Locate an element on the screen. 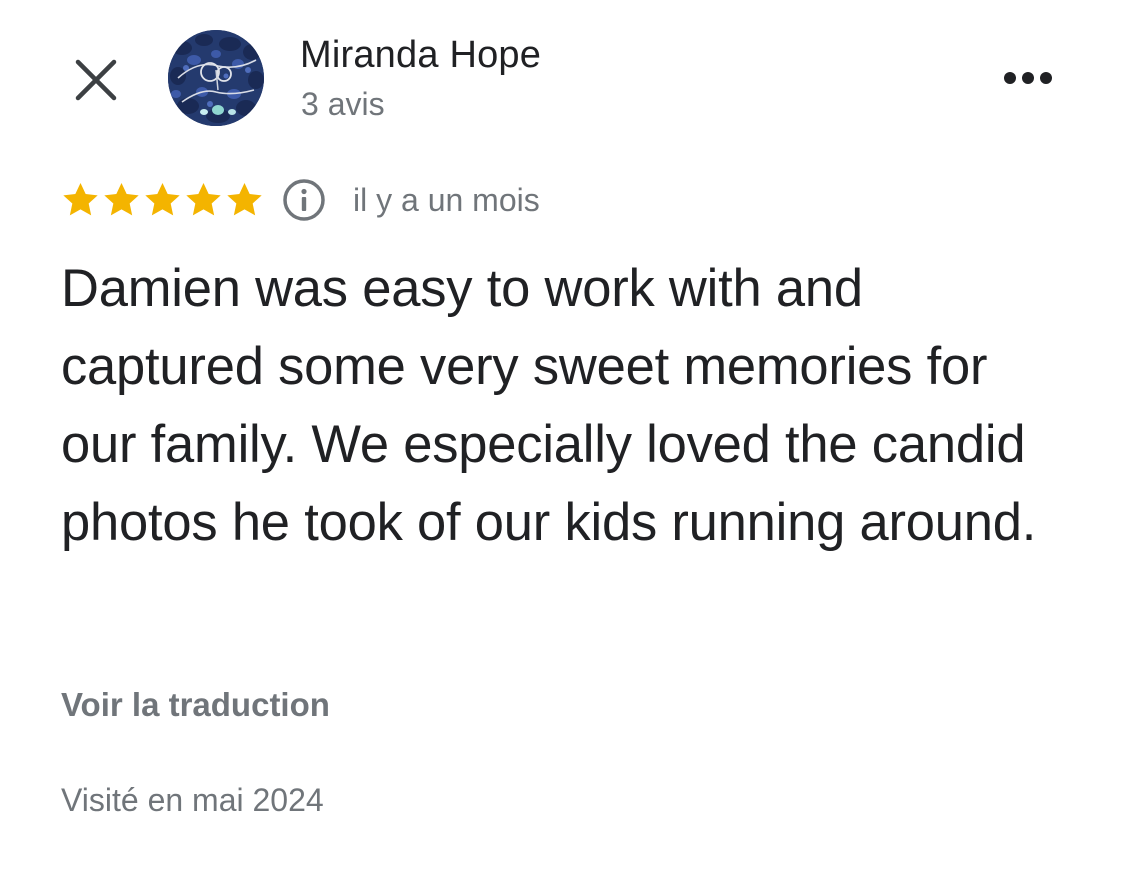 This screenshot has width=1125, height=873. avatar is located at coordinates (216, 78).